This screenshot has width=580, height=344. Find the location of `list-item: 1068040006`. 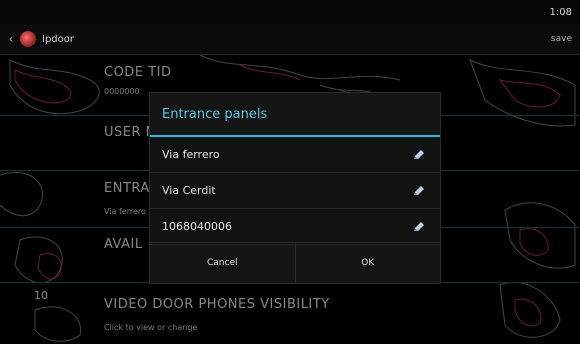

list-item: 1068040006 is located at coordinates (295, 227).